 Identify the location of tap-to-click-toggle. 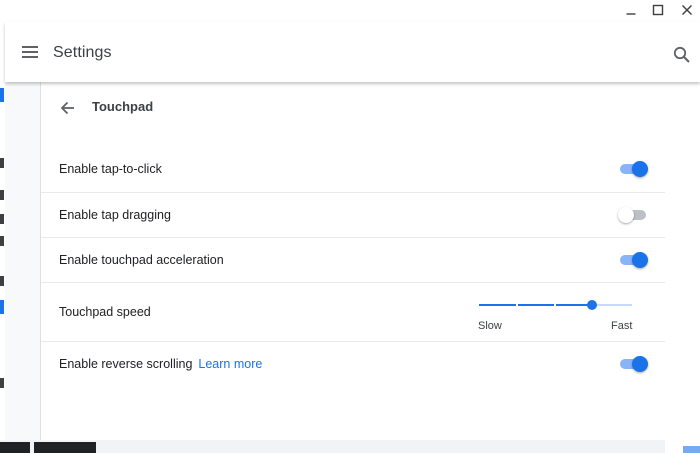
(633, 169).